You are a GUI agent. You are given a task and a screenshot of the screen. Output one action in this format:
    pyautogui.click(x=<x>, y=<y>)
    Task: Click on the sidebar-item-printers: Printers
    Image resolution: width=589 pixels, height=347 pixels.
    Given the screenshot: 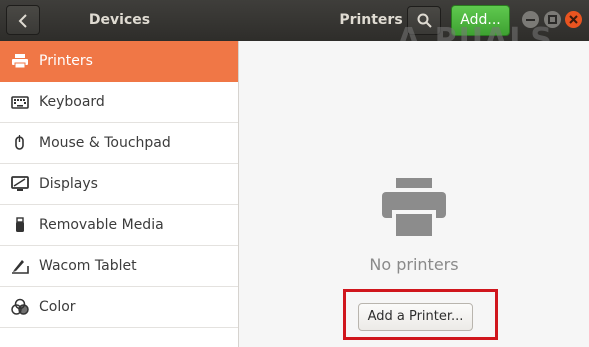 What is the action you would take?
    pyautogui.click(x=119, y=61)
    